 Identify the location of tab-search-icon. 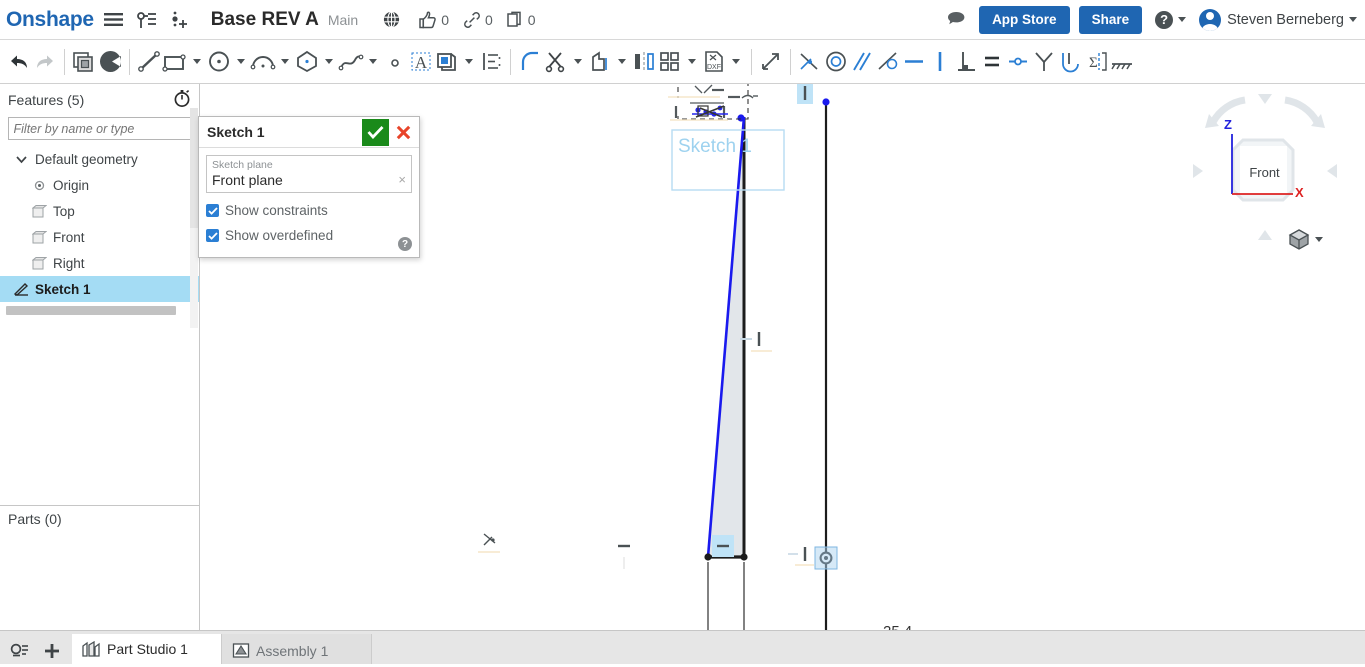
(20, 651).